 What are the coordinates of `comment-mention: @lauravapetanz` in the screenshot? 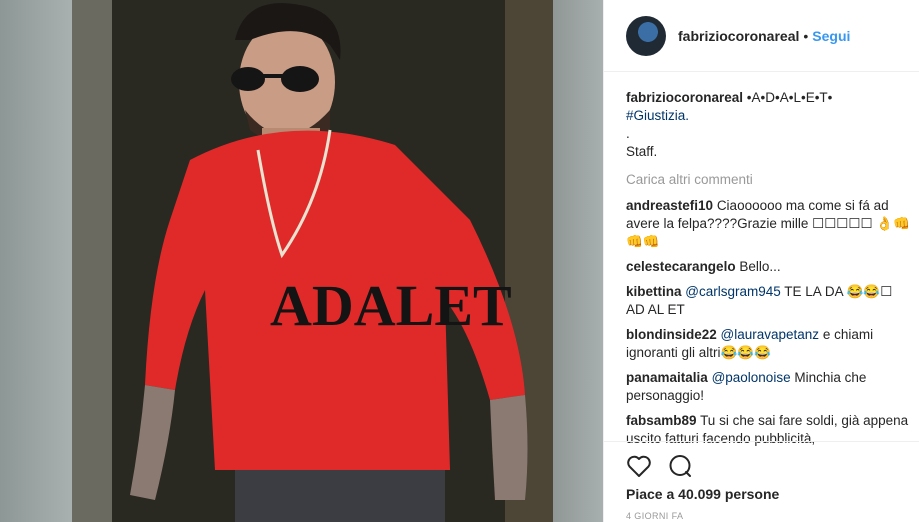 It's located at (770, 334).